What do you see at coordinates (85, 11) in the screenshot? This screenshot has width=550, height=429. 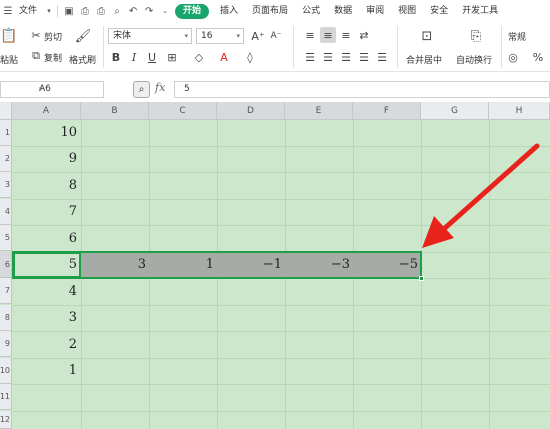 I see `export-icon: ⎙` at bounding box center [85, 11].